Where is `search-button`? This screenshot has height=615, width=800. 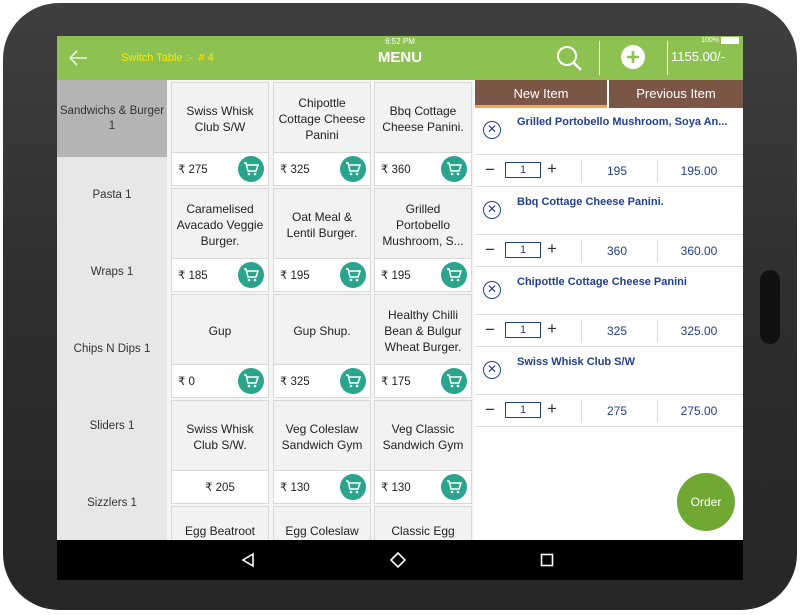 search-button is located at coordinates (569, 58).